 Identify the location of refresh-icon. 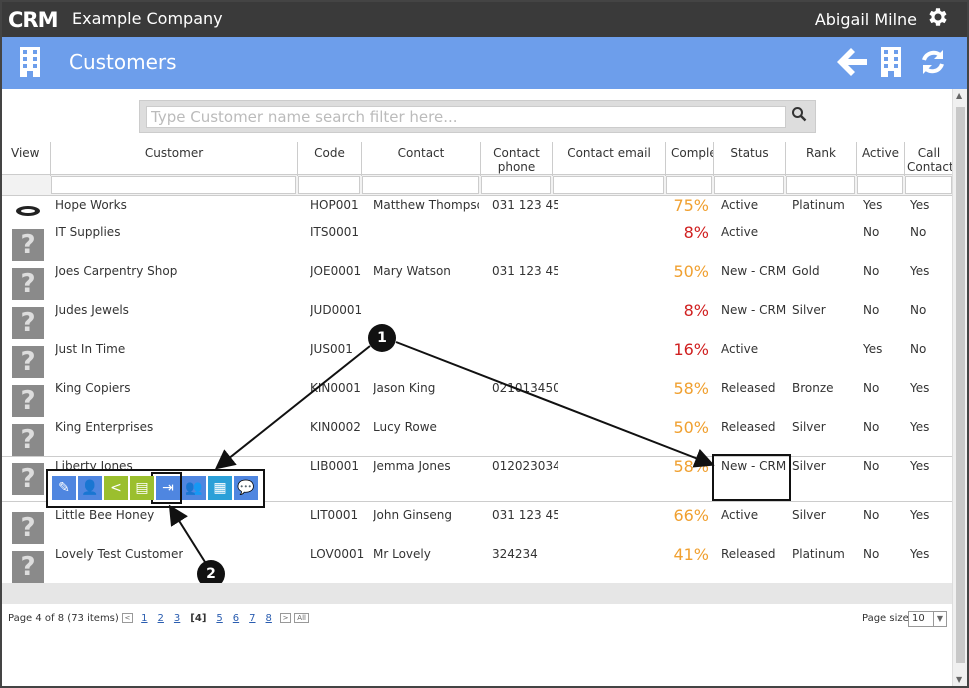
(933, 63).